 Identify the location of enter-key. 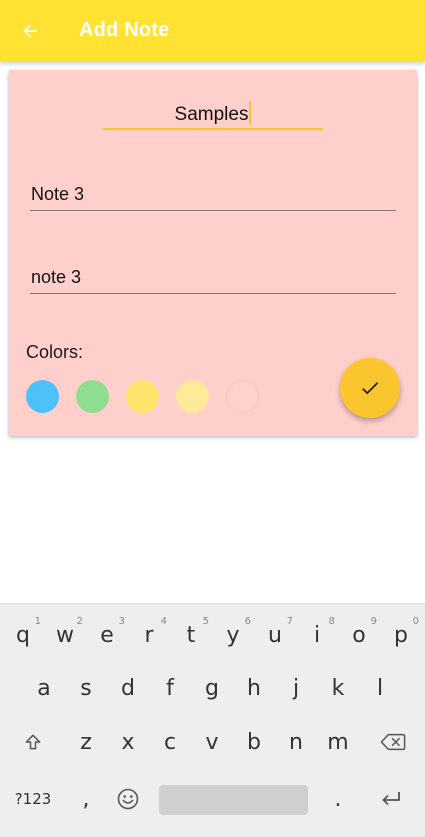
(391, 799).